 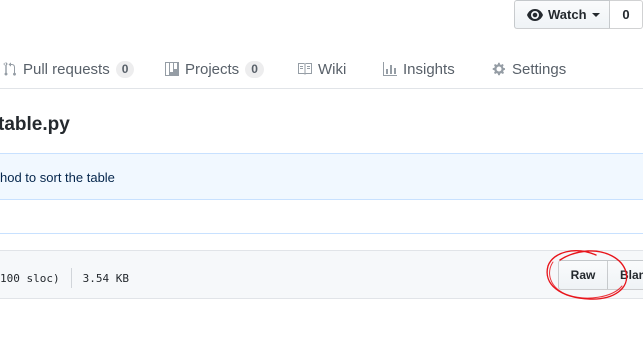 What do you see at coordinates (625, 275) in the screenshot?
I see `blame-button: Blam` at bounding box center [625, 275].